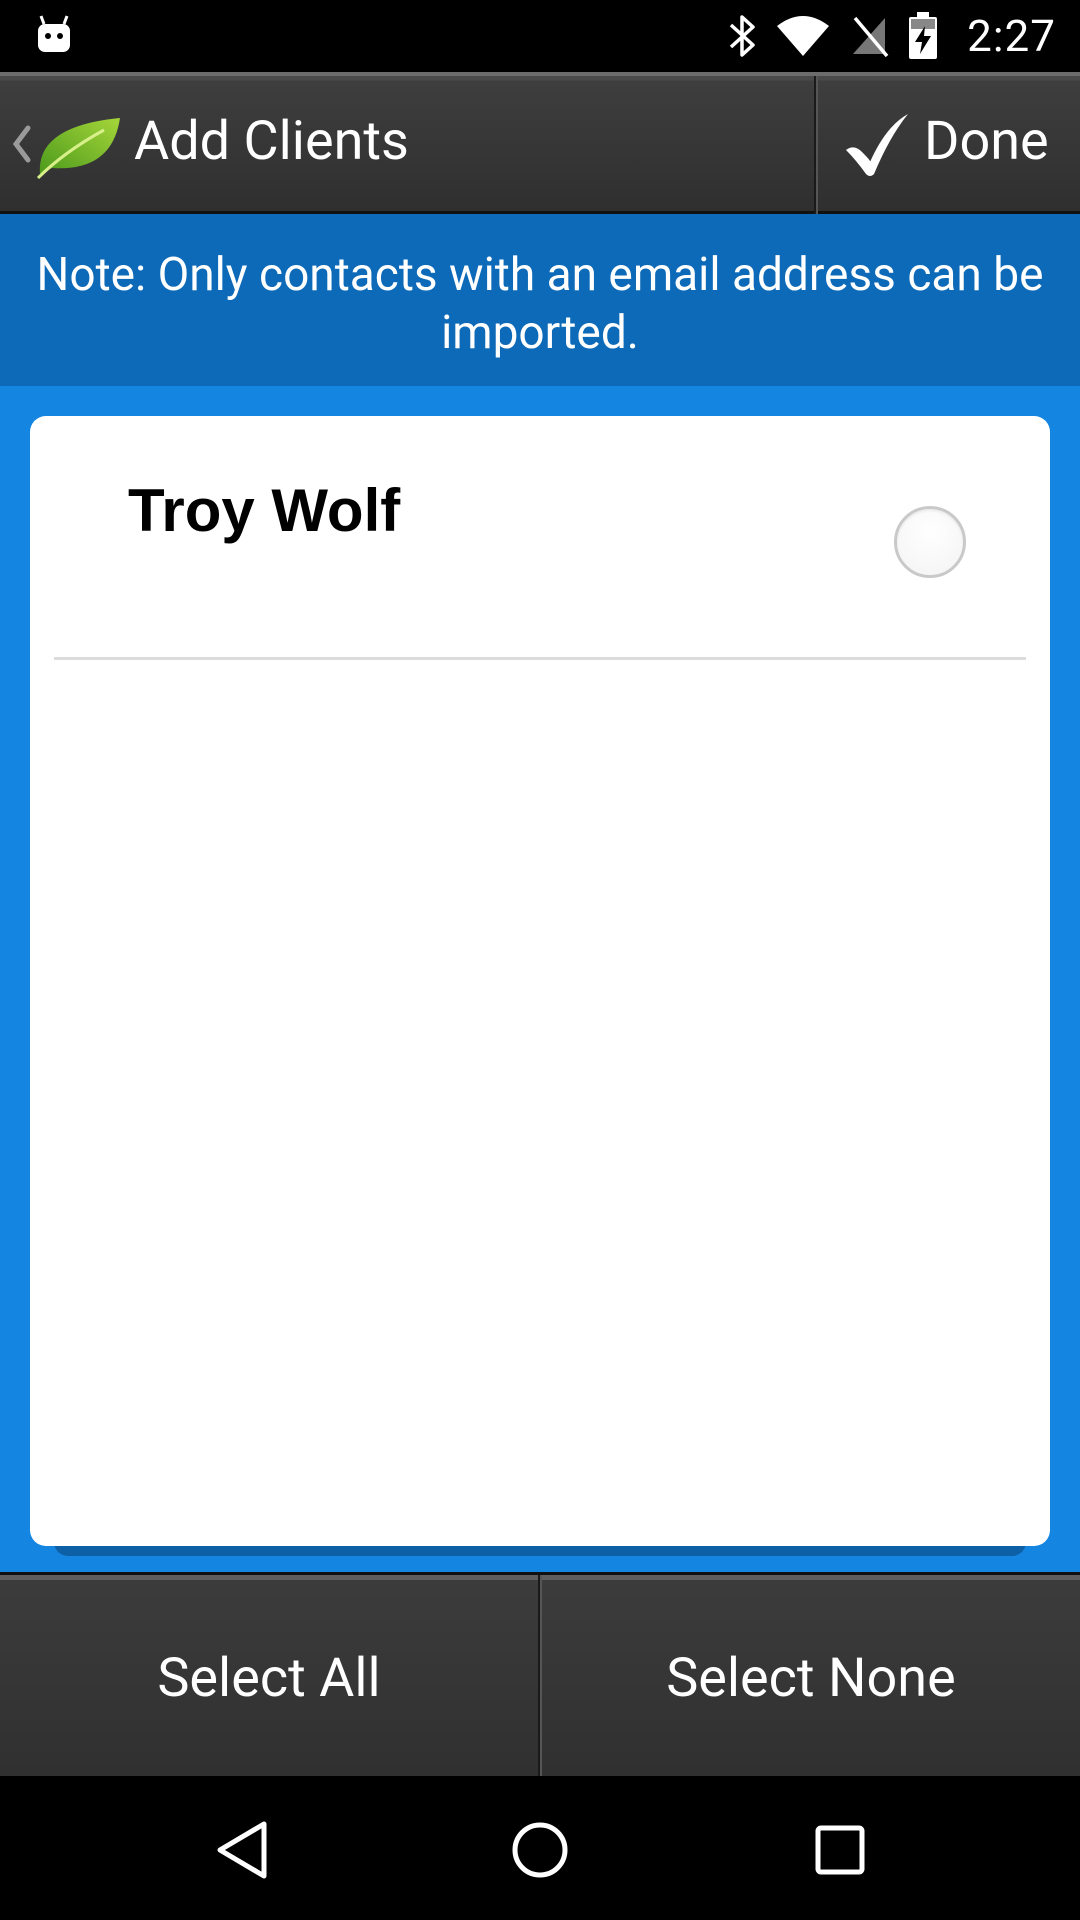 The image size is (1080, 1920). What do you see at coordinates (871, 37) in the screenshot?
I see `no-sim-icon` at bounding box center [871, 37].